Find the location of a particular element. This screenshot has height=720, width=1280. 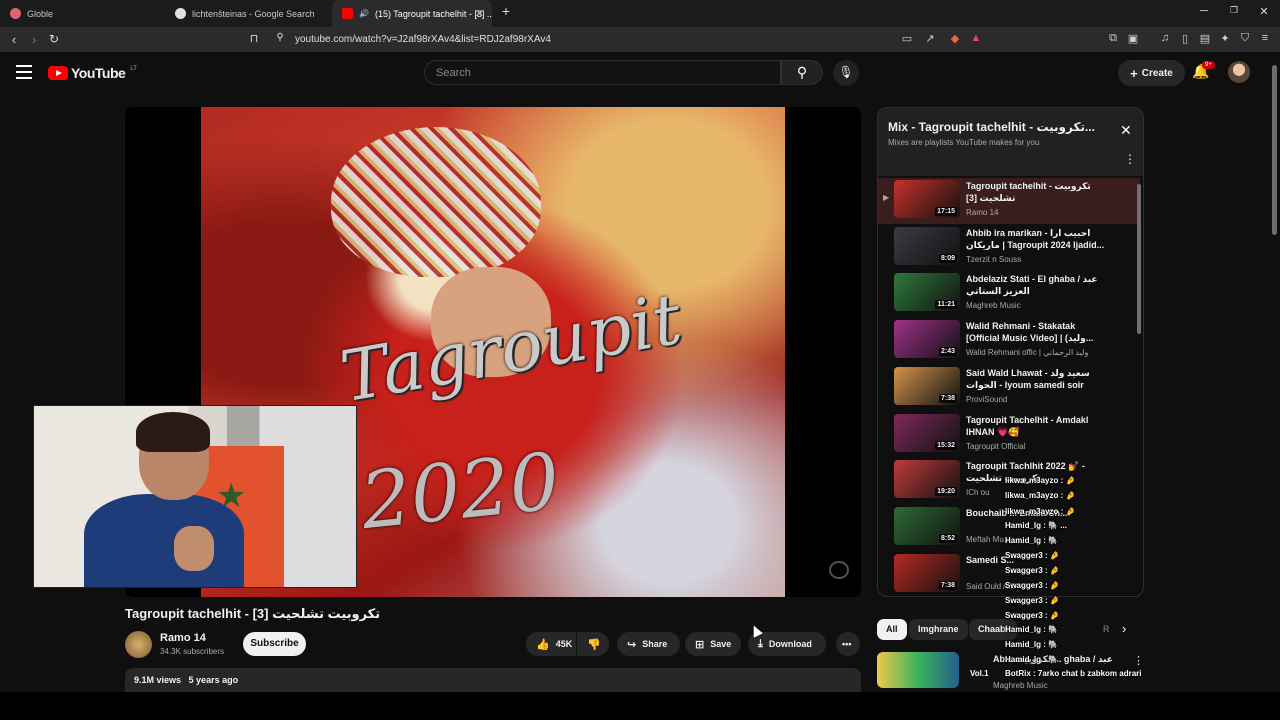

playlist-item-thumbnail: 15:32 is located at coordinates (927, 432).